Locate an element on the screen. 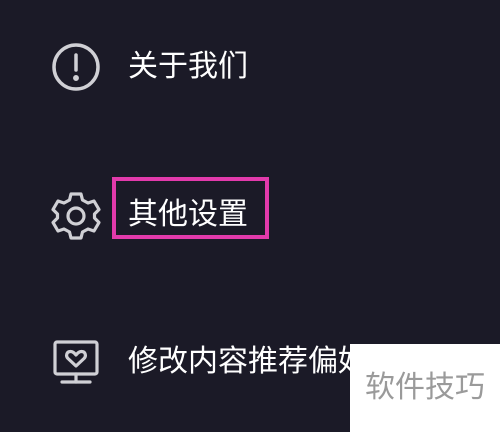 The height and width of the screenshot is (432, 500). watermark: 软件技巧 is located at coordinates (425, 388).